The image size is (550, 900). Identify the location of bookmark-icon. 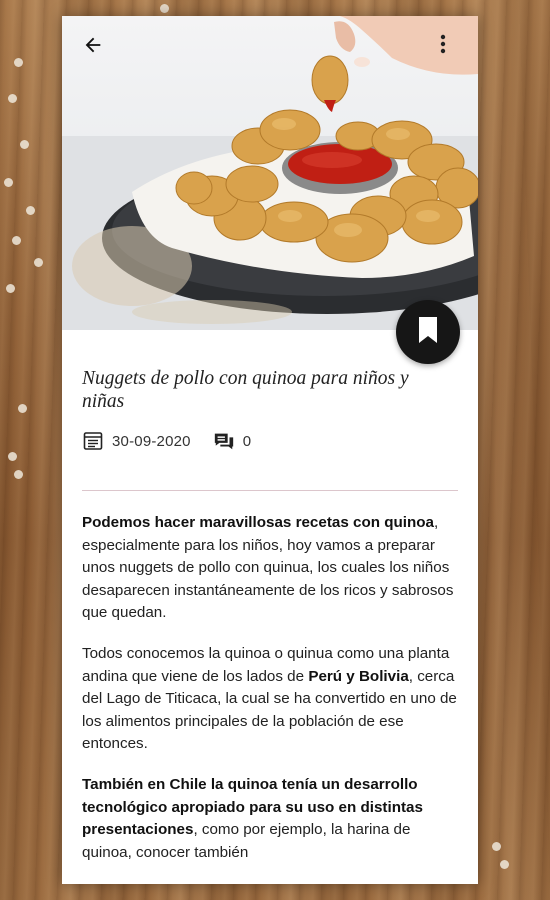
(428, 332).